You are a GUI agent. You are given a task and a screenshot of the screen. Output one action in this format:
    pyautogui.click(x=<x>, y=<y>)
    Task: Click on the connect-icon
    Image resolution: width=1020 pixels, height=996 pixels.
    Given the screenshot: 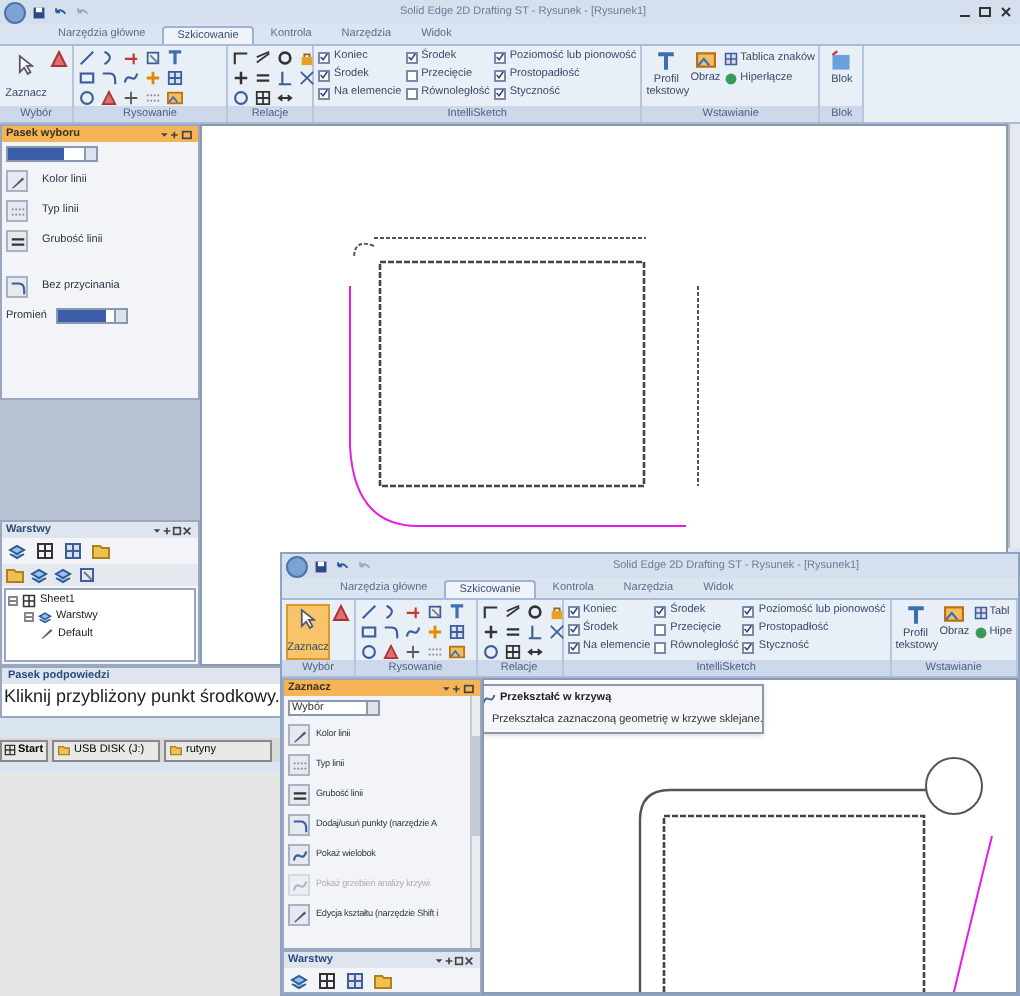 What is the action you would take?
    pyautogui.click(x=241, y=58)
    